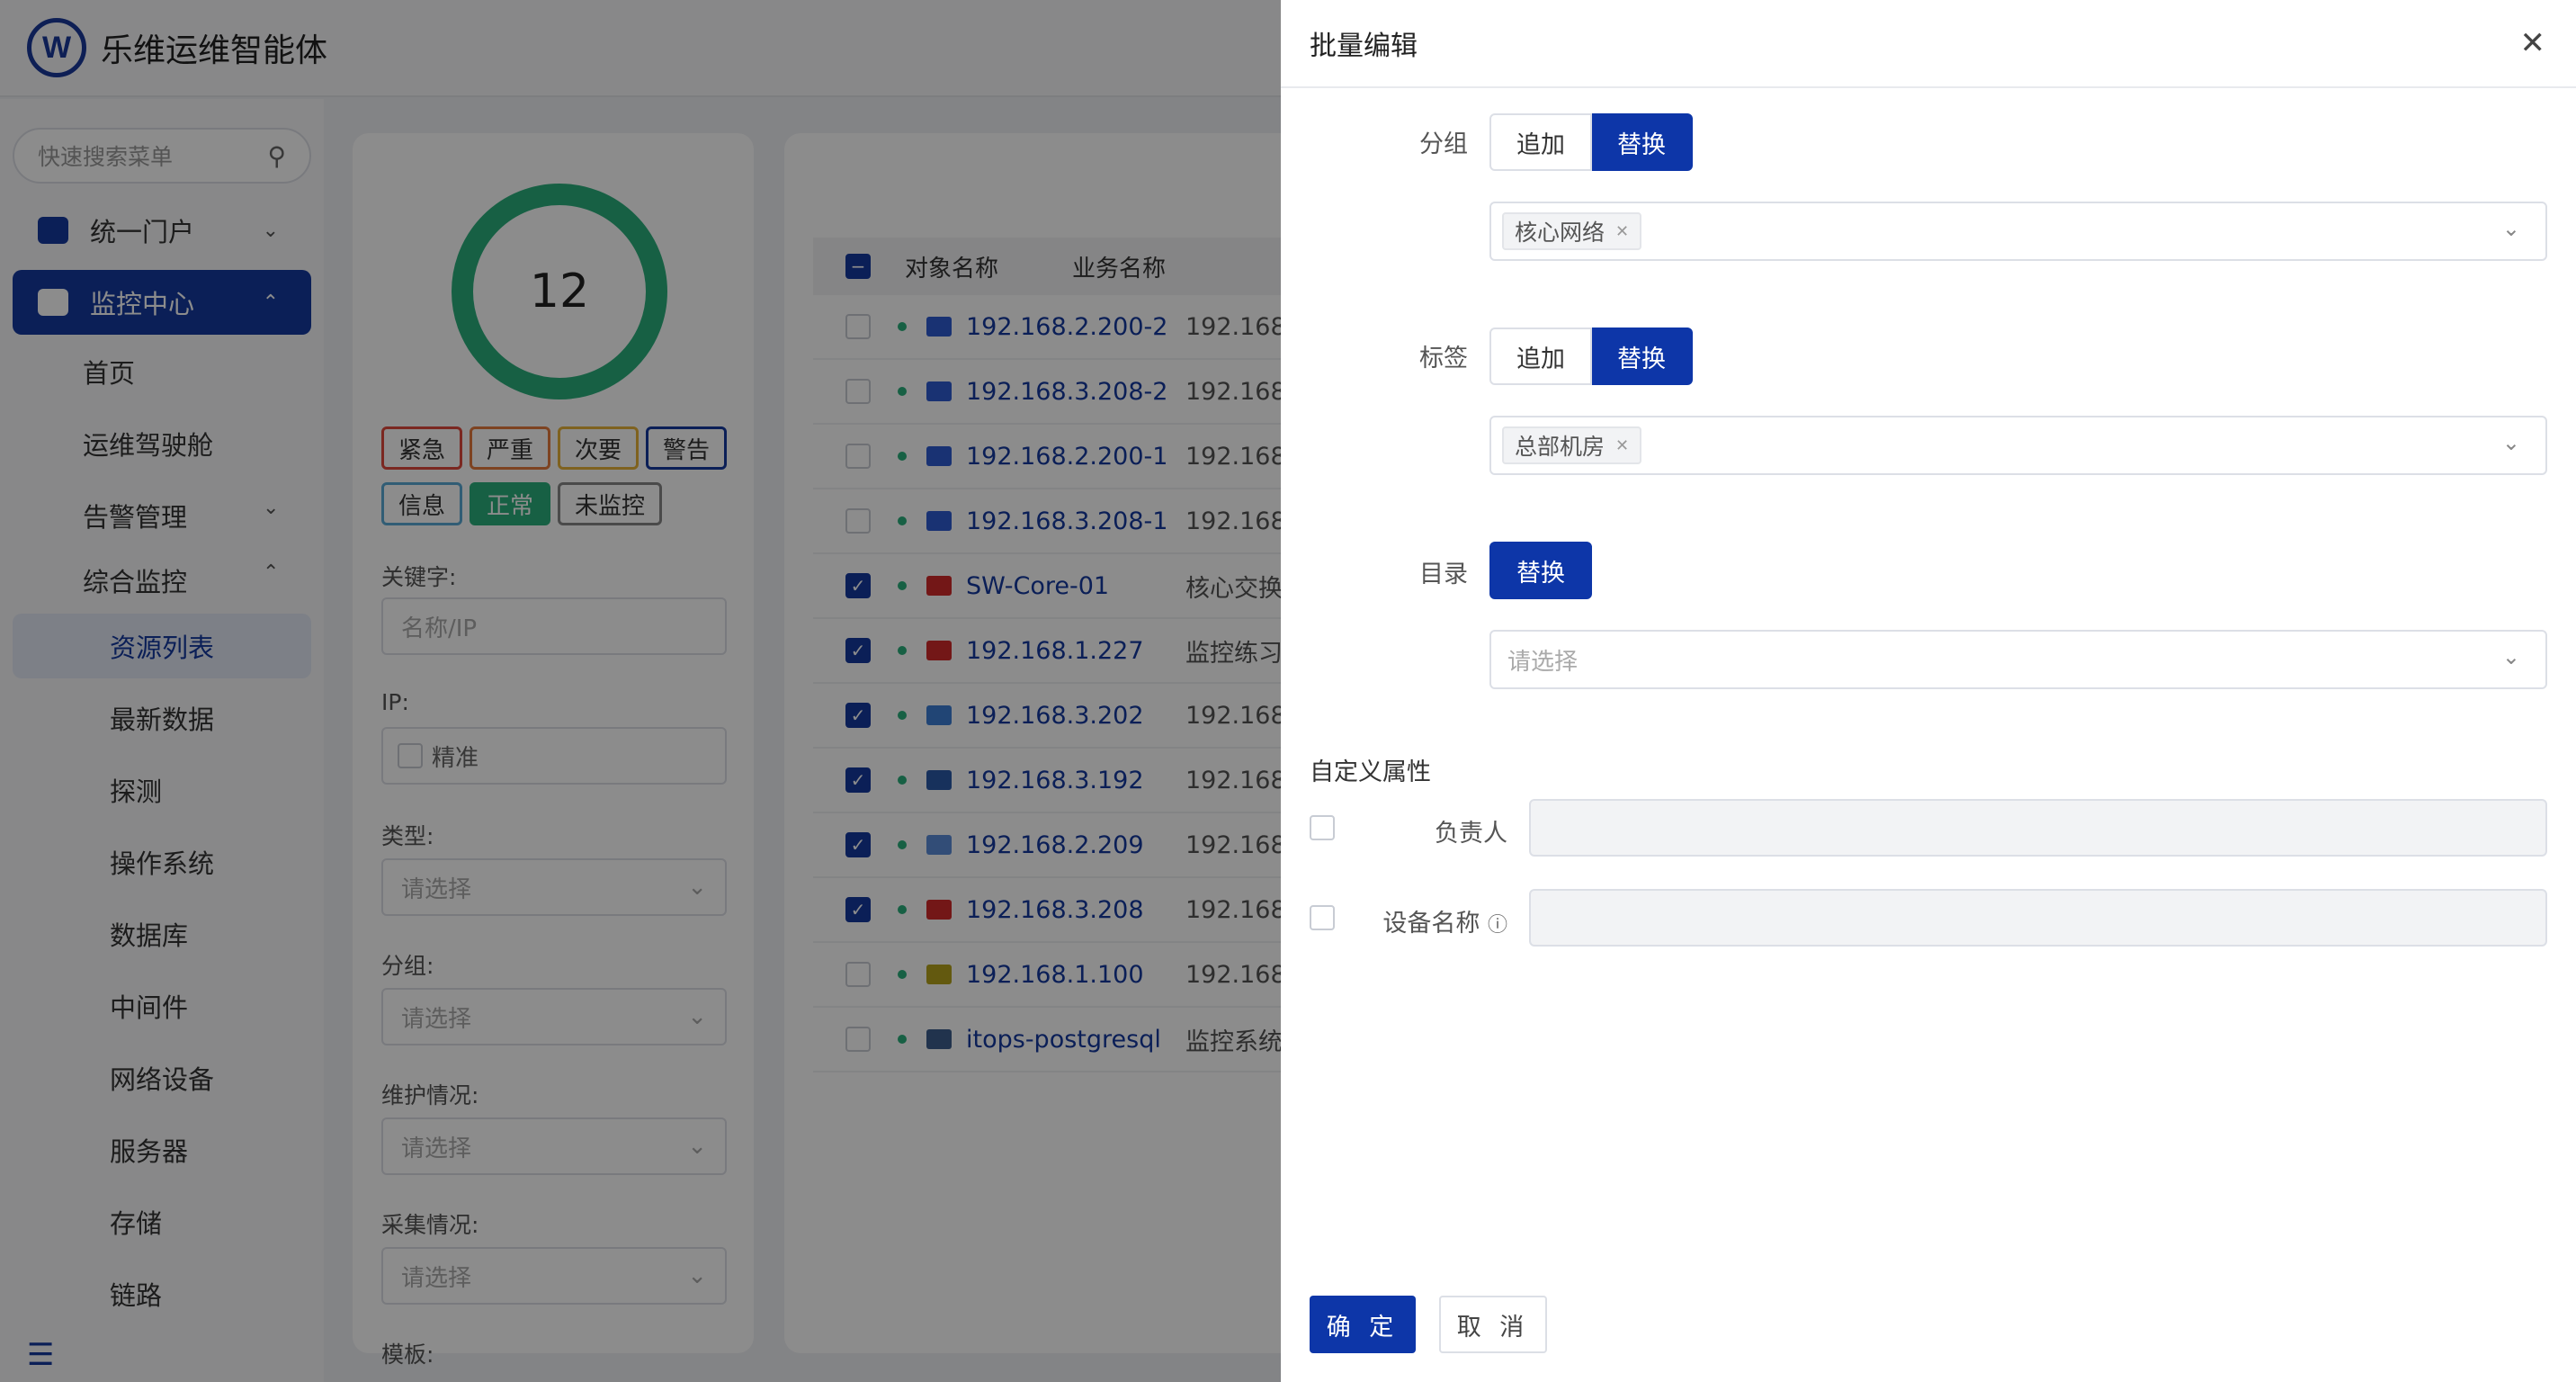 The height and width of the screenshot is (1382, 2576). What do you see at coordinates (2018, 446) in the screenshot?
I see `tag-select: 总部机房 ✕ ⌄` at bounding box center [2018, 446].